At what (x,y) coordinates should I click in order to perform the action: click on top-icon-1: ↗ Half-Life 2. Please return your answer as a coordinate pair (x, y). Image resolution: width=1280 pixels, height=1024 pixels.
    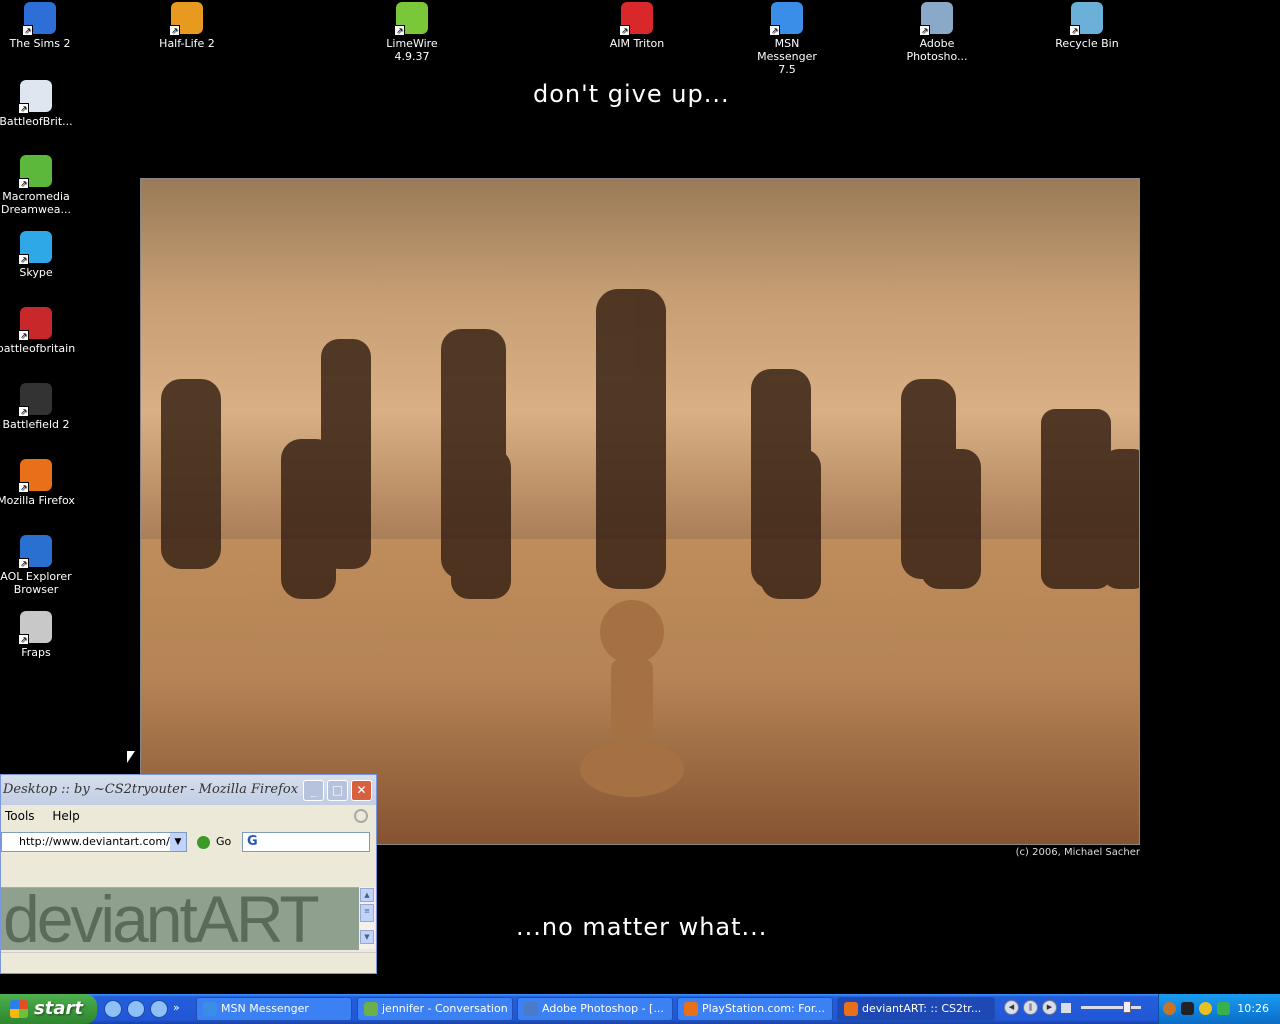
    Looking at the image, I should click on (187, 26).